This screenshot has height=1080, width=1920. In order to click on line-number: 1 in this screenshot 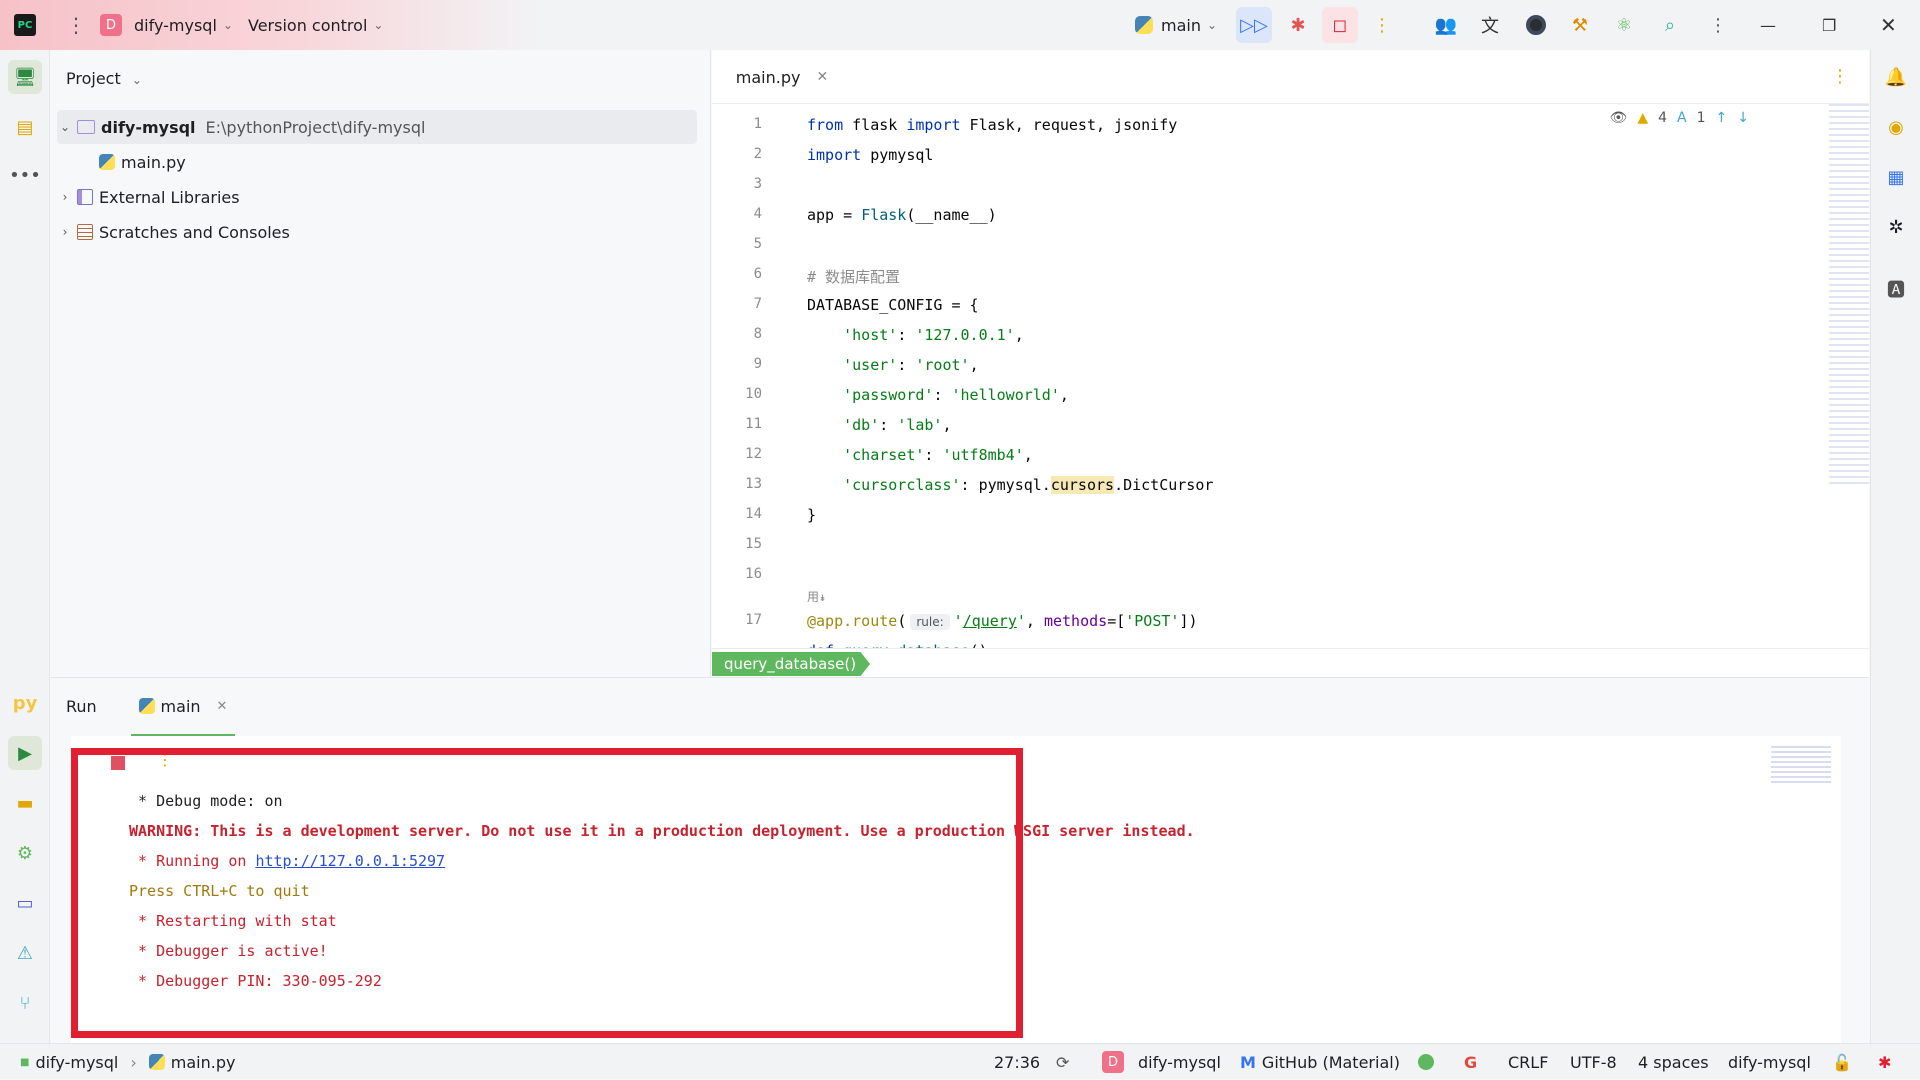, I will do `click(757, 124)`.